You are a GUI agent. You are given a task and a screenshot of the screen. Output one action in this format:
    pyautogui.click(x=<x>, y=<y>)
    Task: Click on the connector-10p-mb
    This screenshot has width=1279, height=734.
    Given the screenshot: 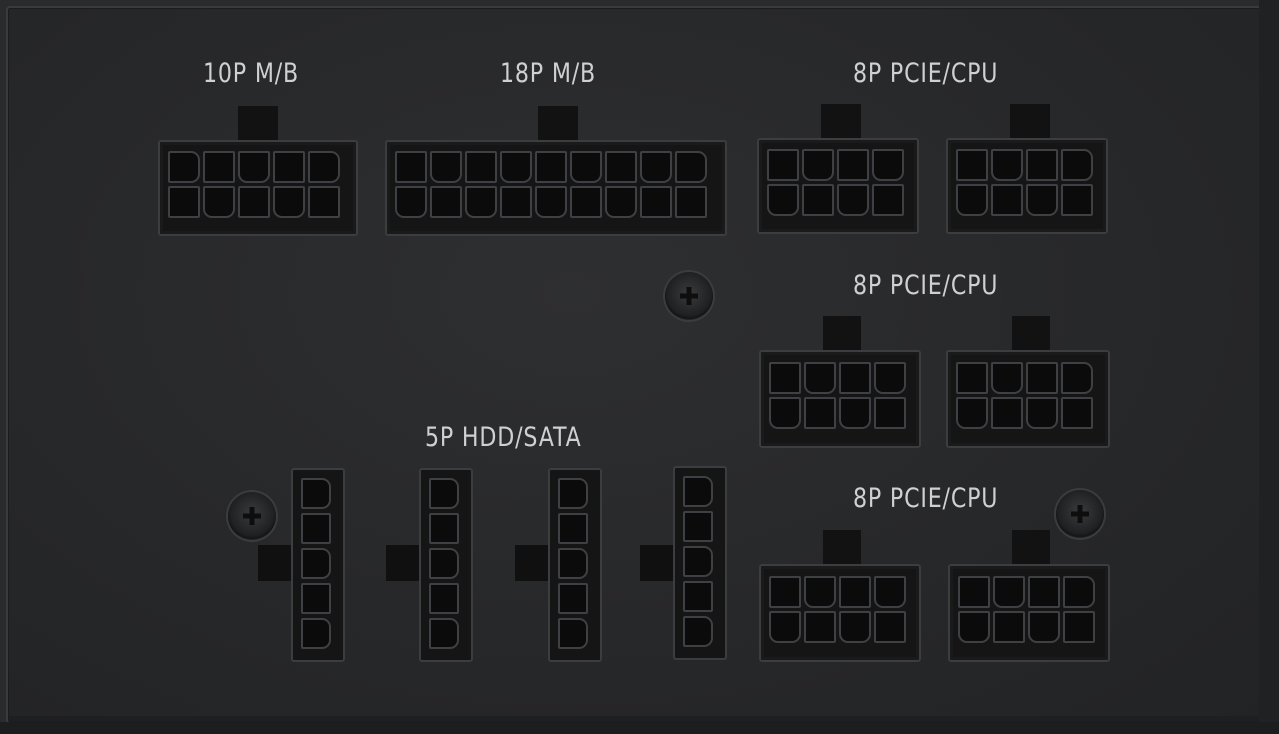 What is the action you would take?
    pyautogui.click(x=258, y=188)
    